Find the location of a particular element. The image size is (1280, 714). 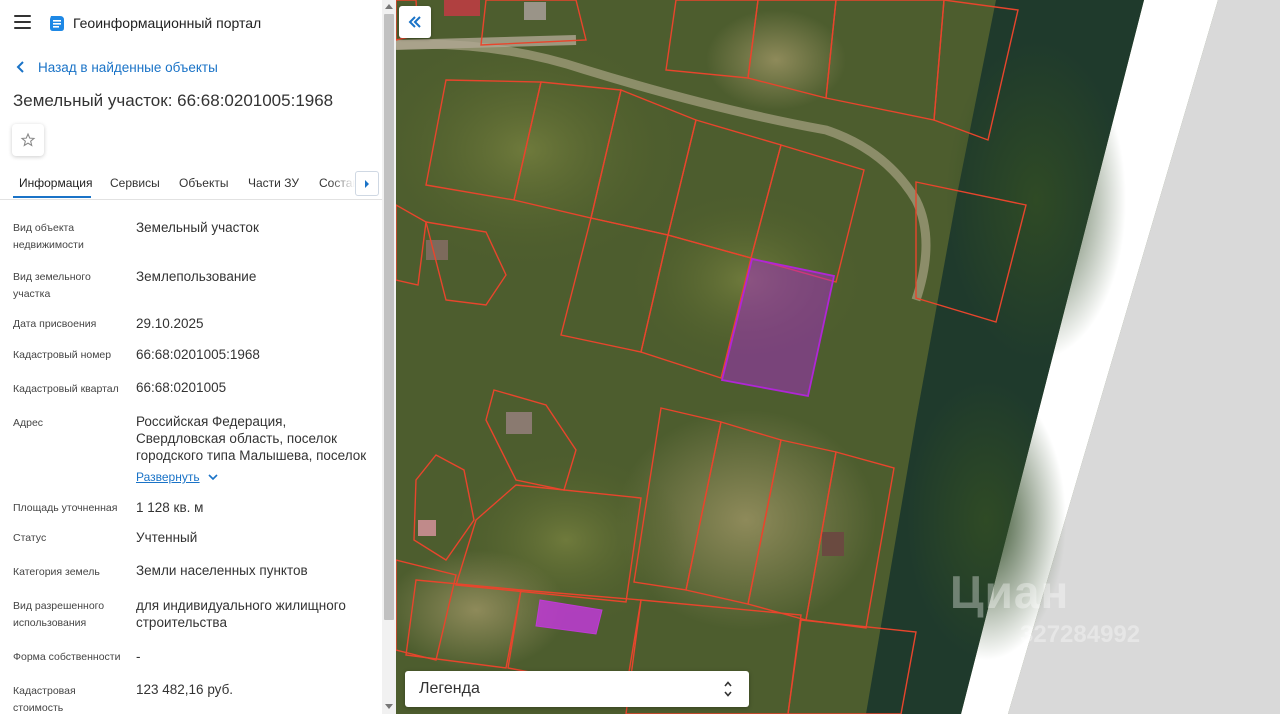

expand-label: Развернуть is located at coordinates (168, 477).